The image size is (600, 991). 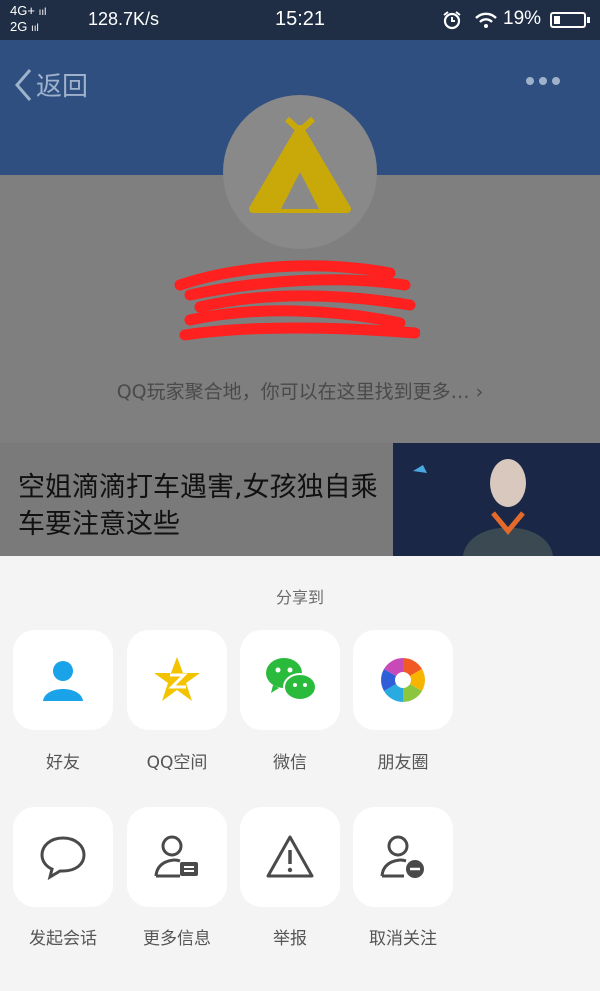 What do you see at coordinates (299, 597) in the screenshot?
I see `share-heading: 分享到` at bounding box center [299, 597].